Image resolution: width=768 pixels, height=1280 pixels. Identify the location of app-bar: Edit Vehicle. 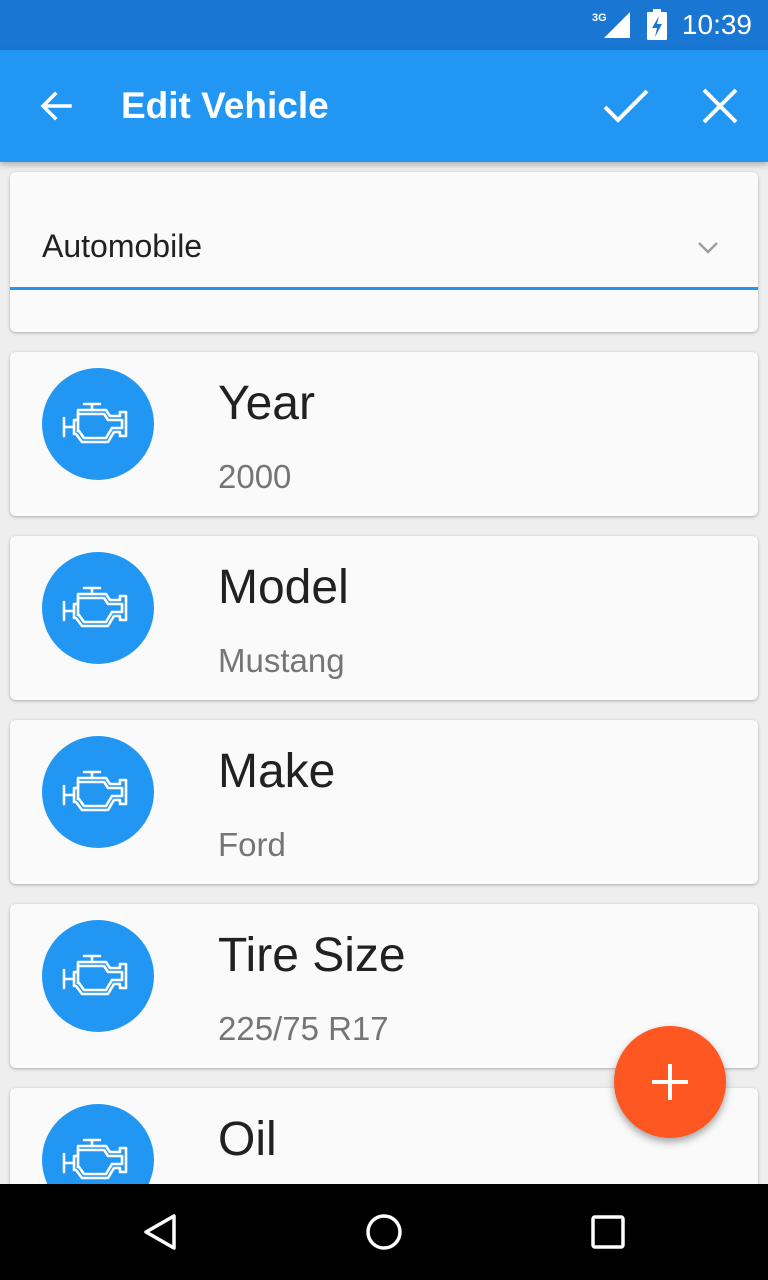
(384, 106).